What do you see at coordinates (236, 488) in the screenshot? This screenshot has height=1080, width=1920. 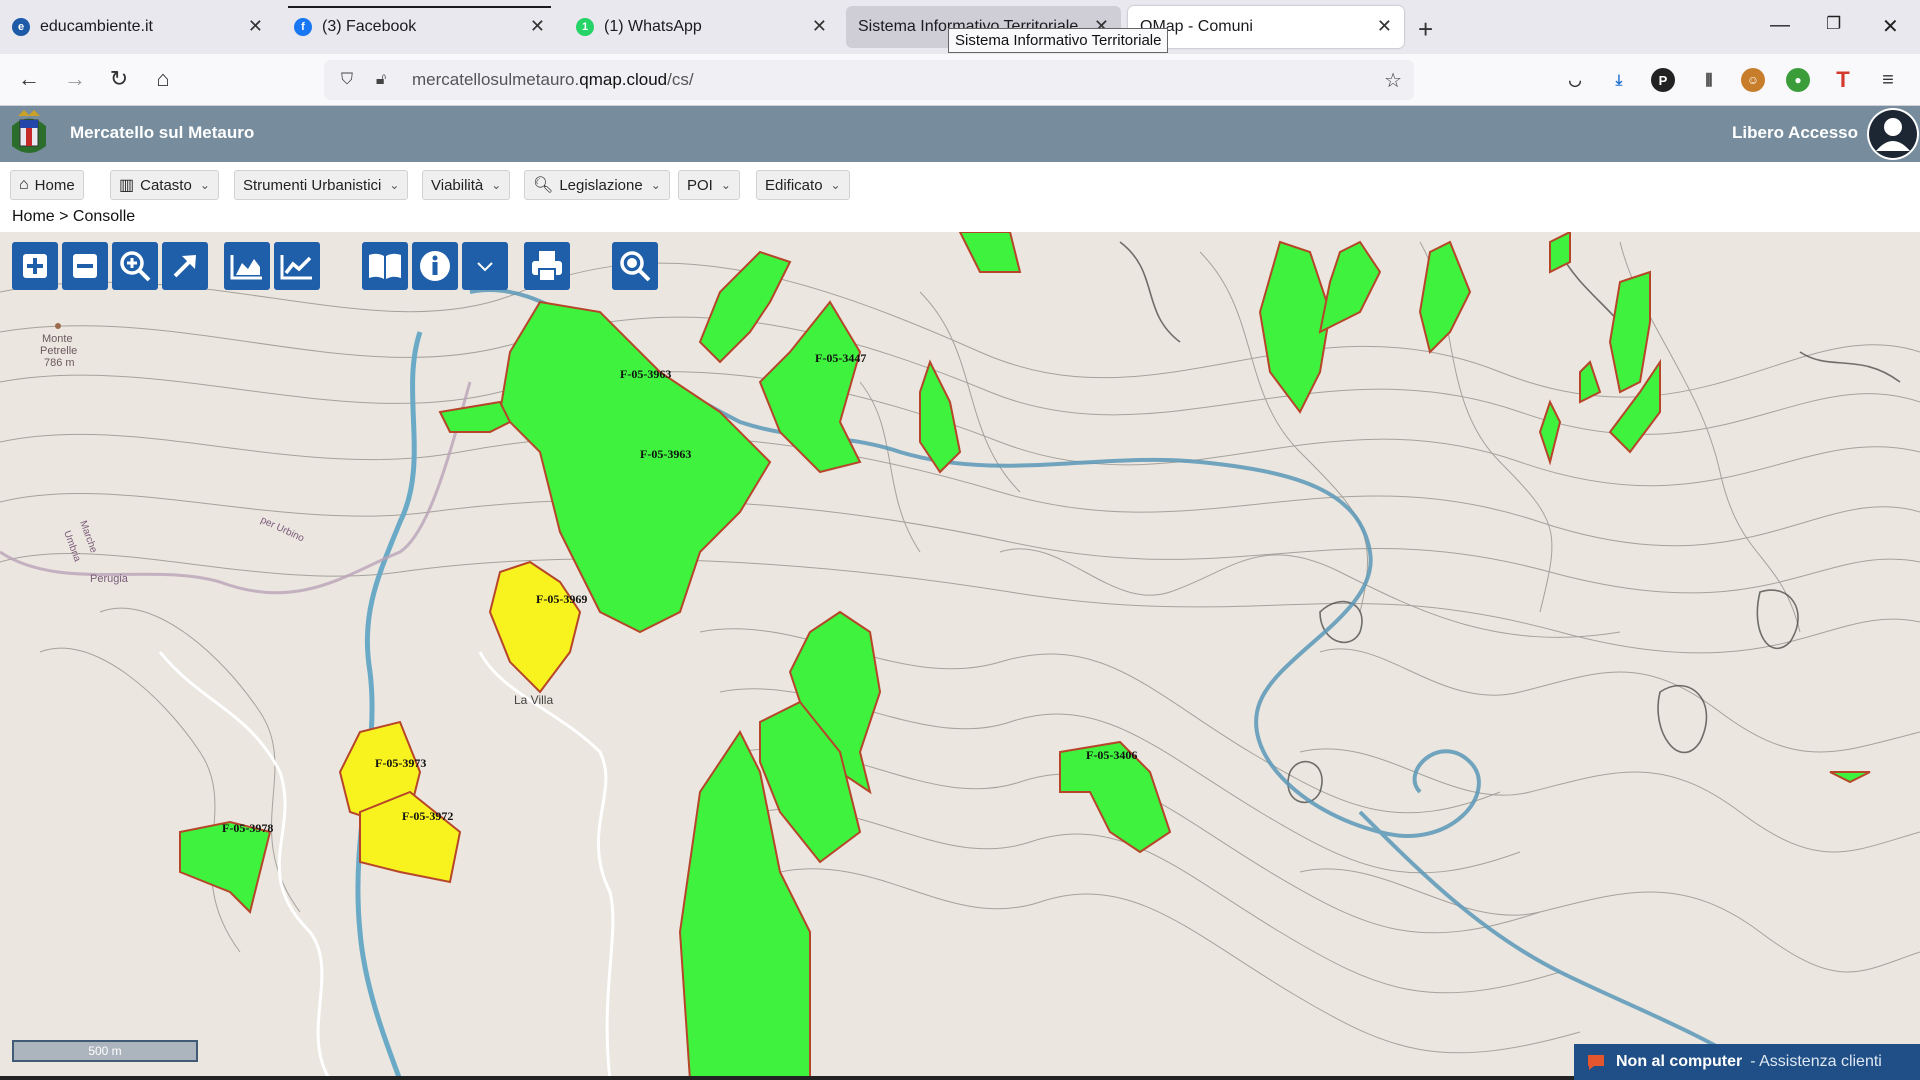 I see `regional-border` at bounding box center [236, 488].